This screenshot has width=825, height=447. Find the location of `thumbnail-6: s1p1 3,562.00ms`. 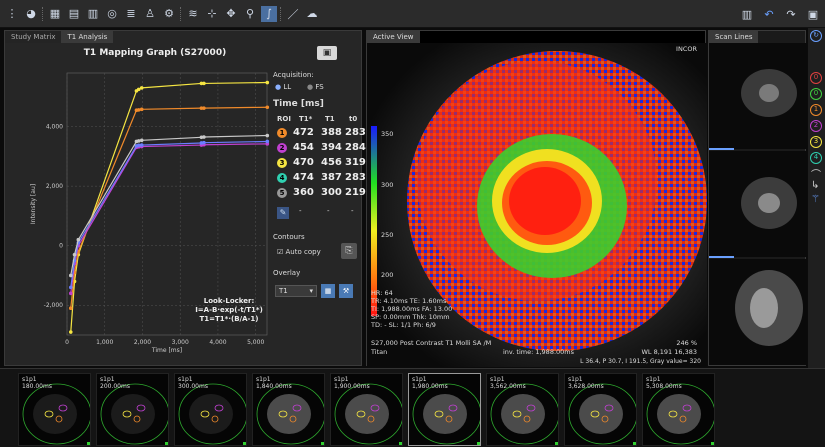

thumbnail-6: s1p1 3,562.00ms is located at coordinates (522, 409).